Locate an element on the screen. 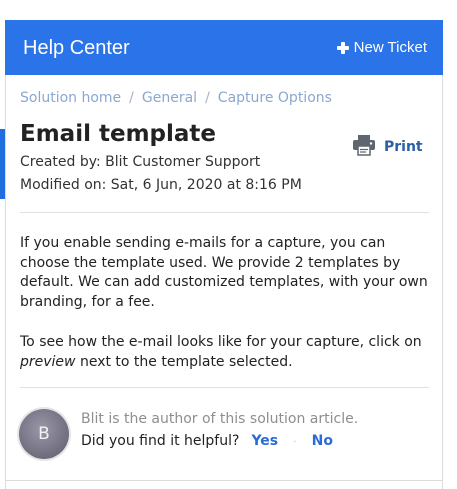  article-created-by: Created by: Blit Customer Support is located at coordinates (140, 162).